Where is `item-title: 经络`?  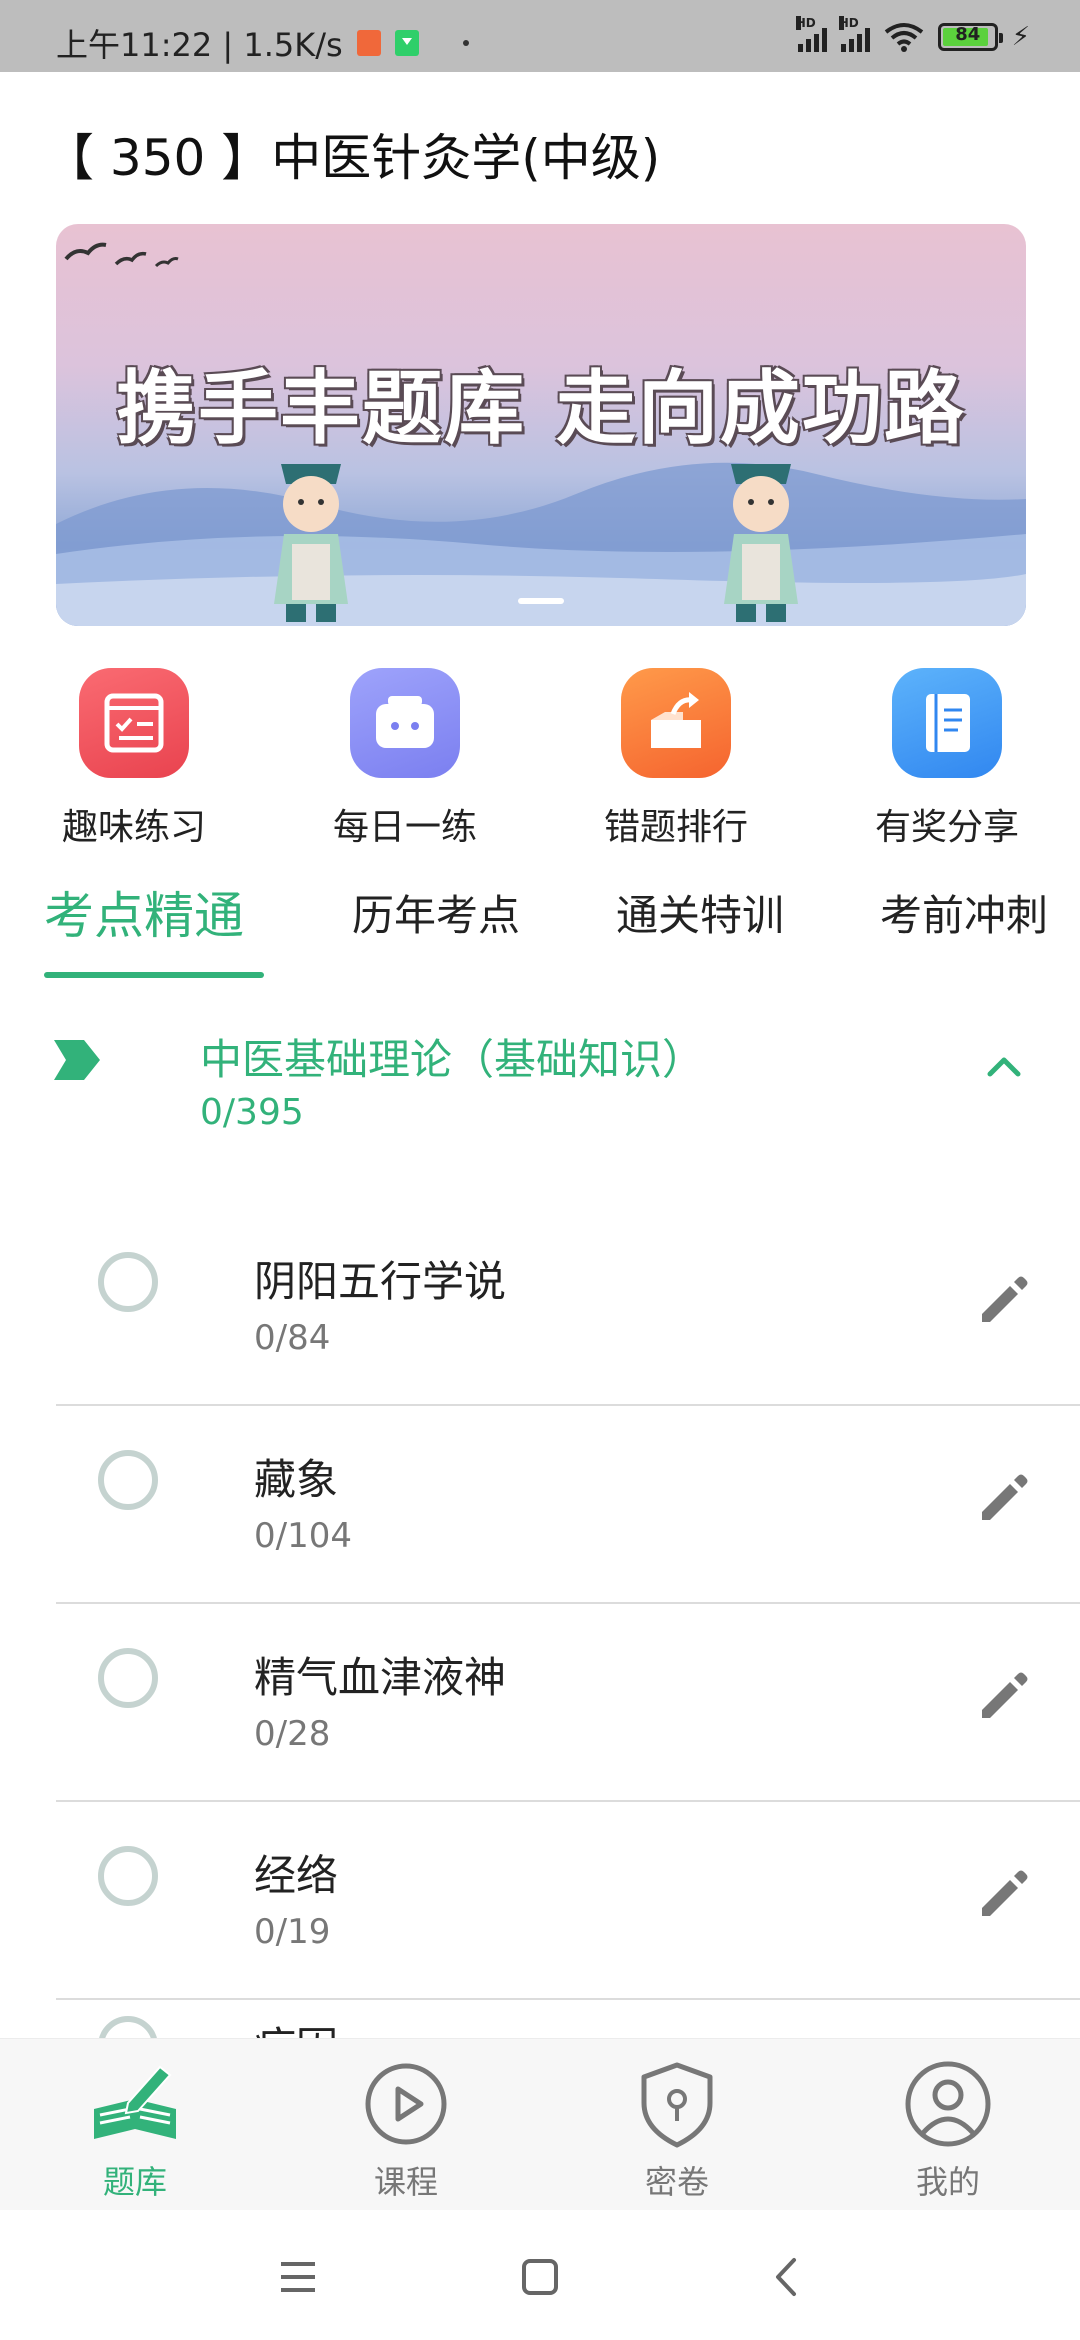
item-title: 经络 is located at coordinates (296, 1875).